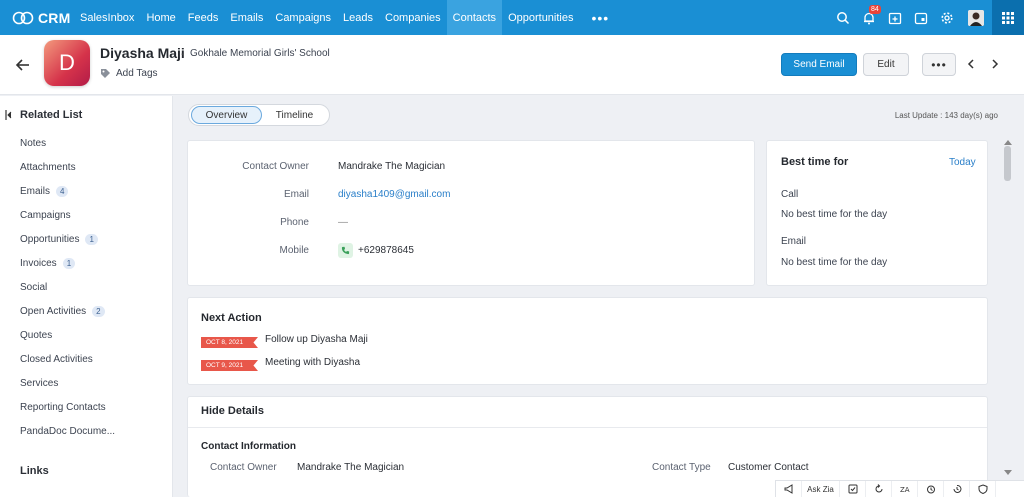 The height and width of the screenshot is (497, 1024). I want to click on more-modules-button: •••, so click(601, 17).